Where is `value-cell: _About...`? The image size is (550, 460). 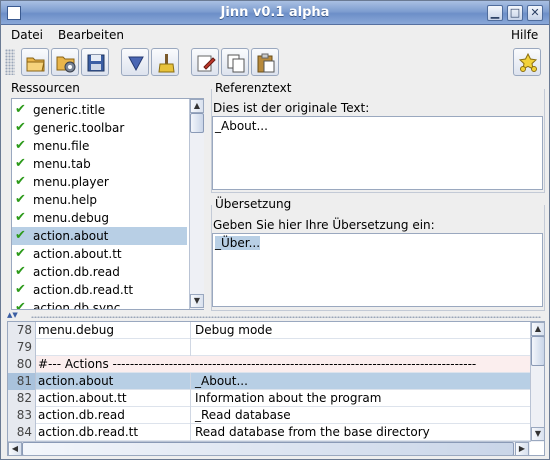
value-cell: _About... is located at coordinates (361, 381).